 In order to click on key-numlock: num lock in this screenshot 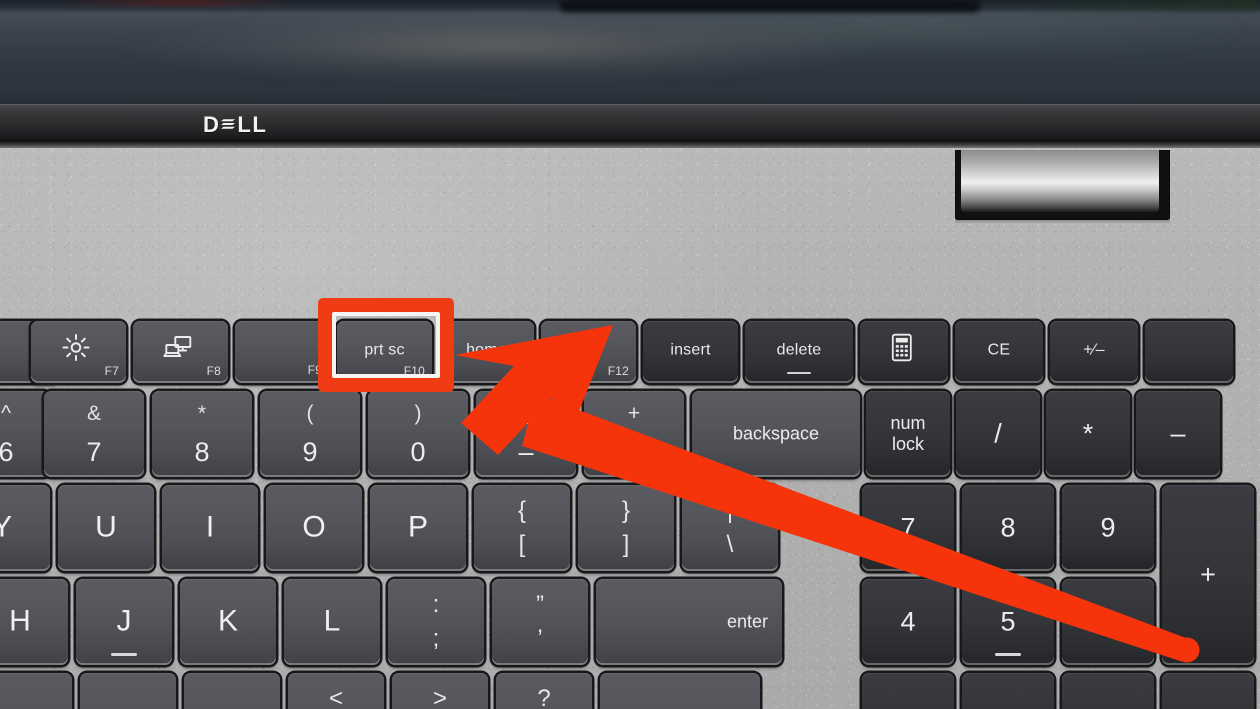, I will do `click(908, 434)`.